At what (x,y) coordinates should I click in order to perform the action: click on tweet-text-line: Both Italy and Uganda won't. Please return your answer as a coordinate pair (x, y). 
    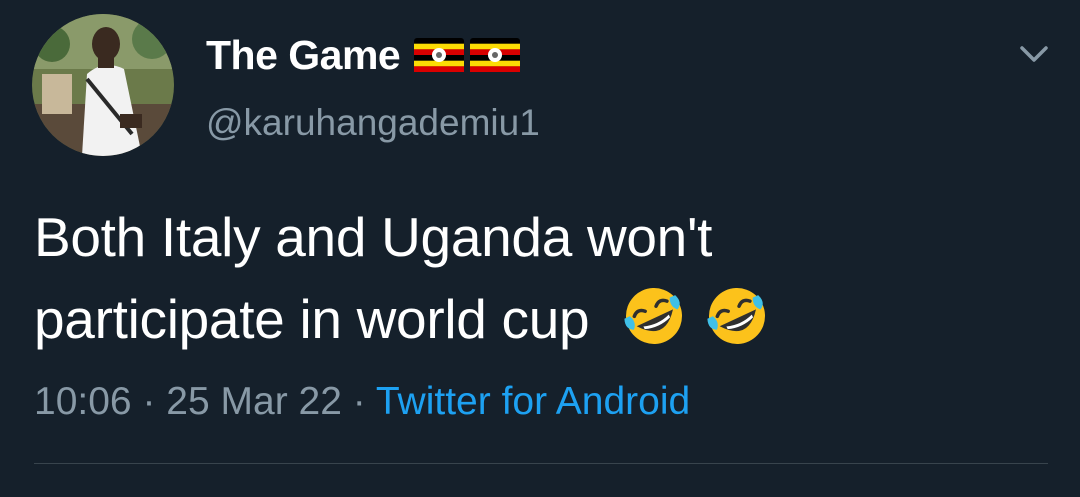
    Looking at the image, I should click on (373, 237).